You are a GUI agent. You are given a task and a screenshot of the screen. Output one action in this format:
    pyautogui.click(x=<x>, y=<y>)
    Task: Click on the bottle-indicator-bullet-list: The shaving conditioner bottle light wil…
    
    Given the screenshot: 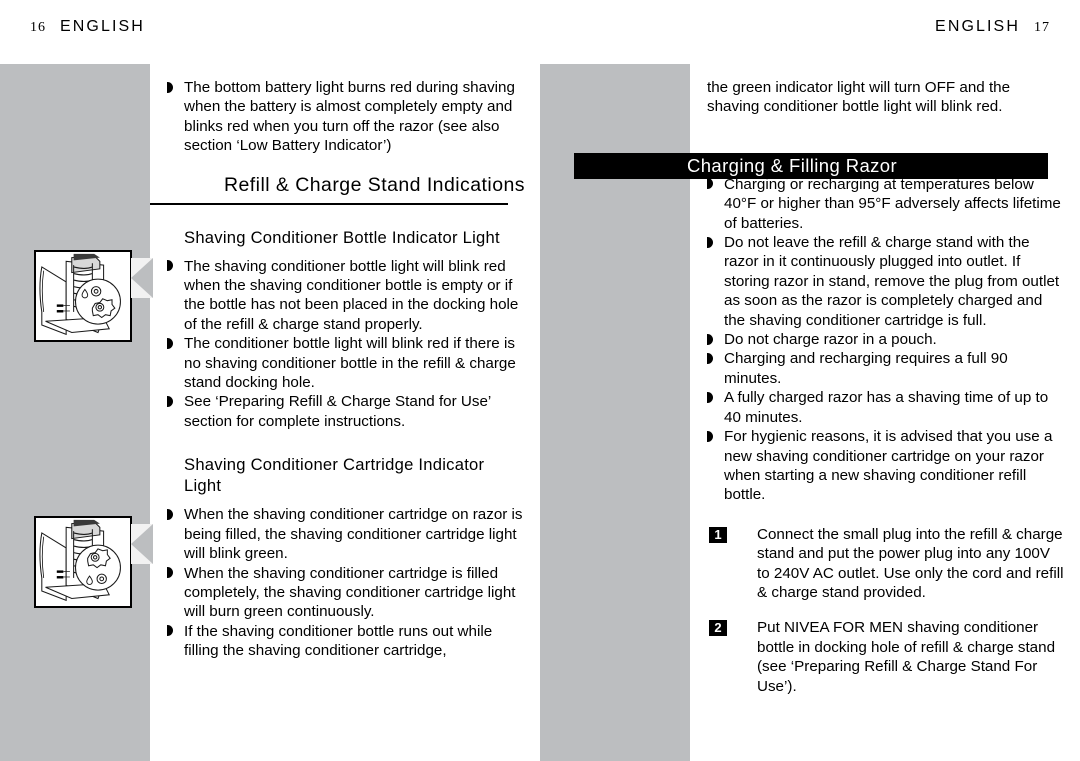 What is the action you would take?
    pyautogui.click(x=346, y=344)
    